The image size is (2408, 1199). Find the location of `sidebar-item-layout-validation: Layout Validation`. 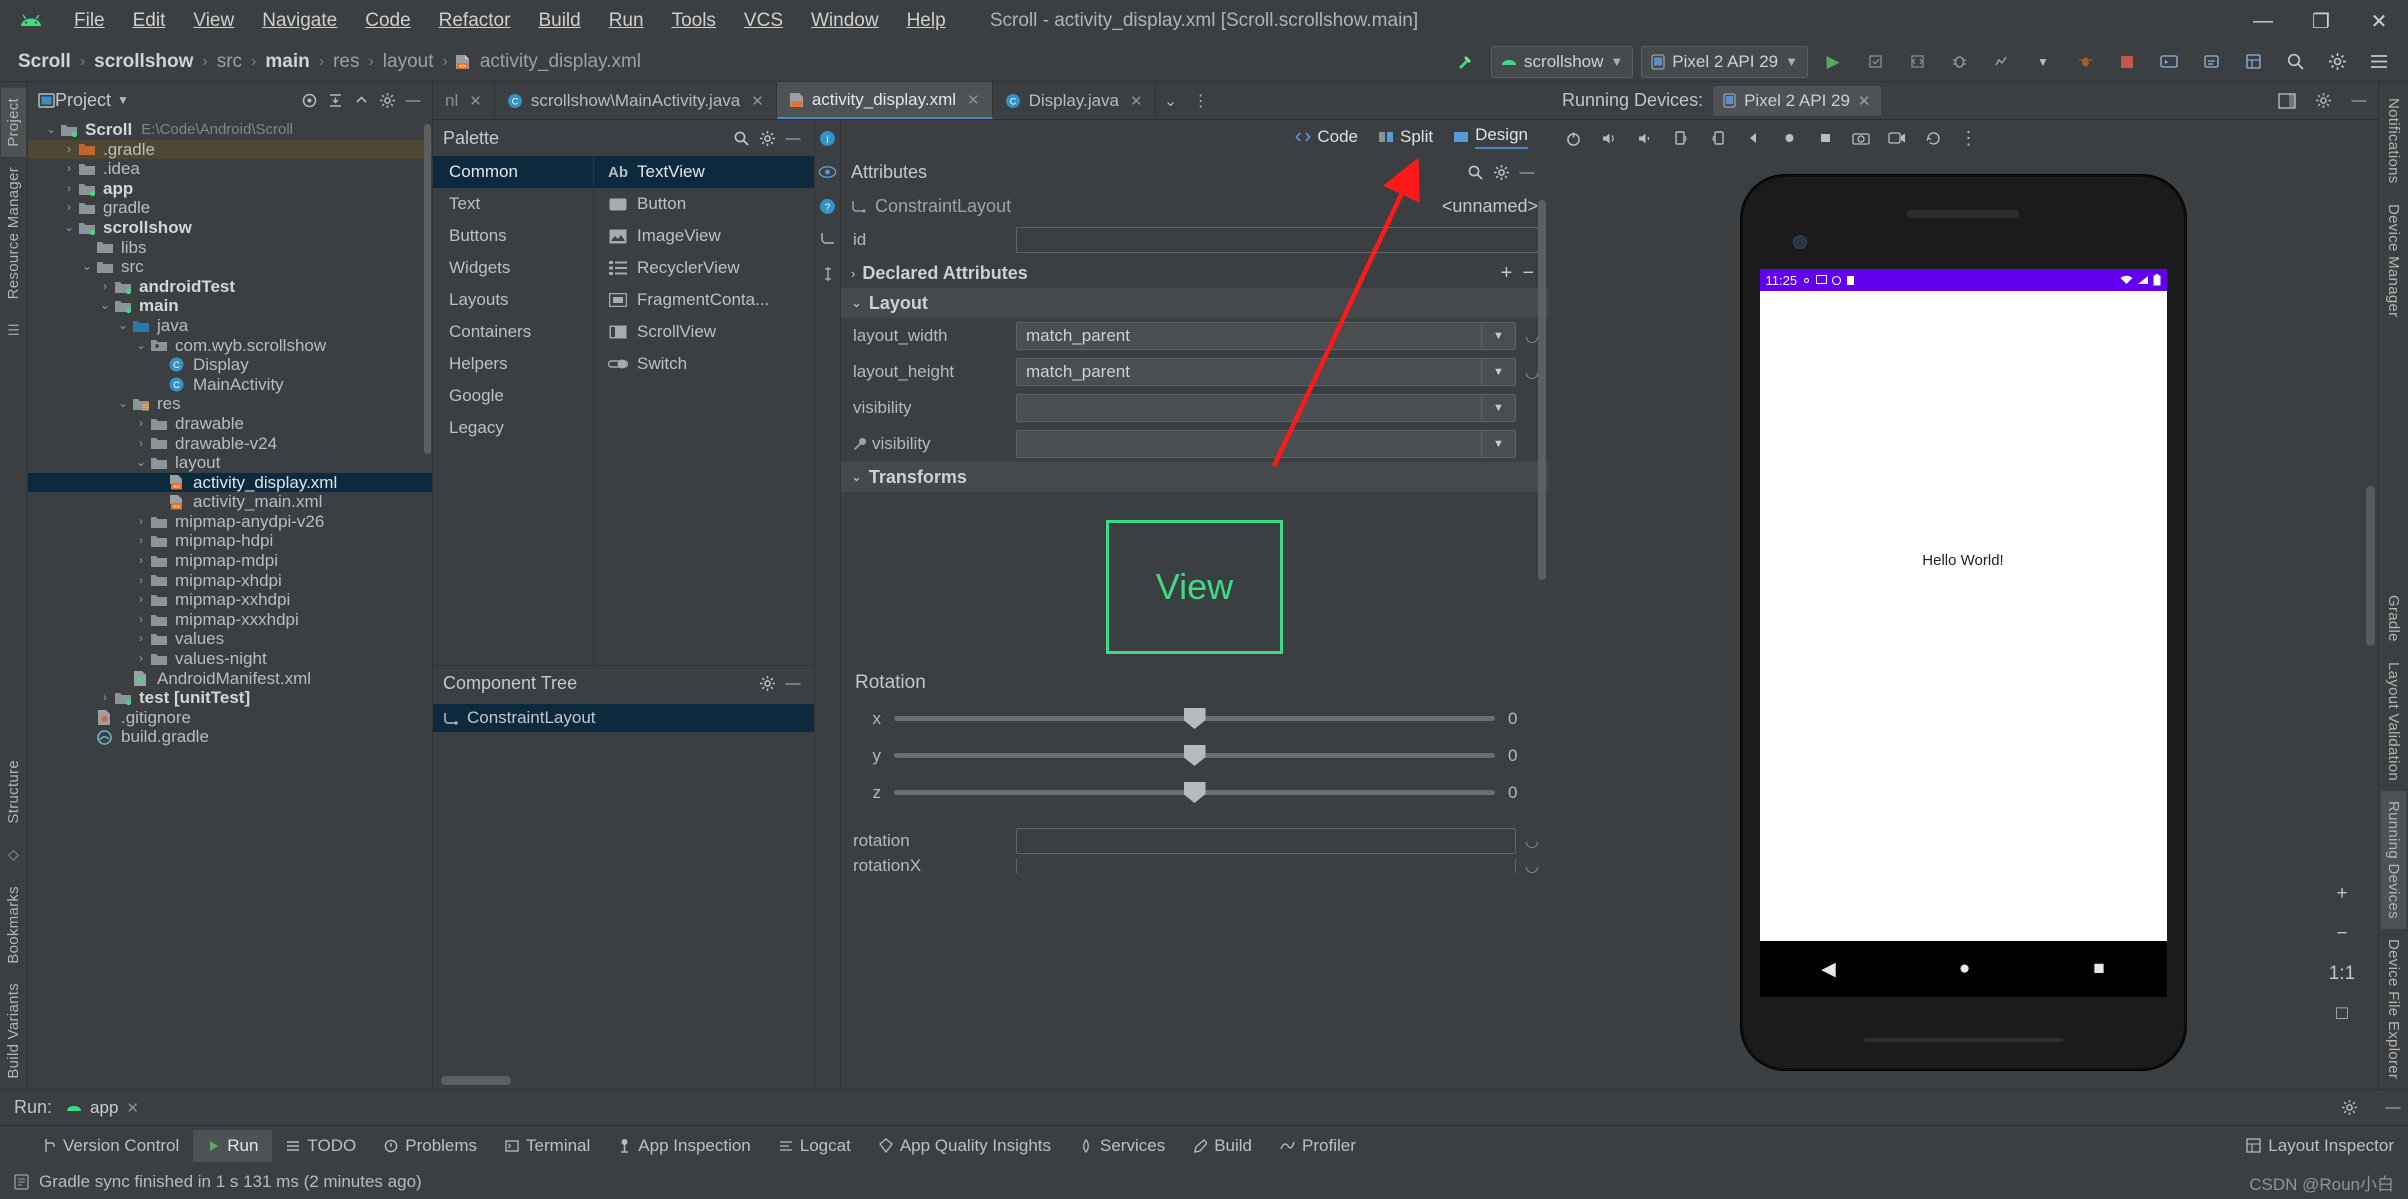

sidebar-item-layout-validation: Layout Validation is located at coordinates (2393, 721).